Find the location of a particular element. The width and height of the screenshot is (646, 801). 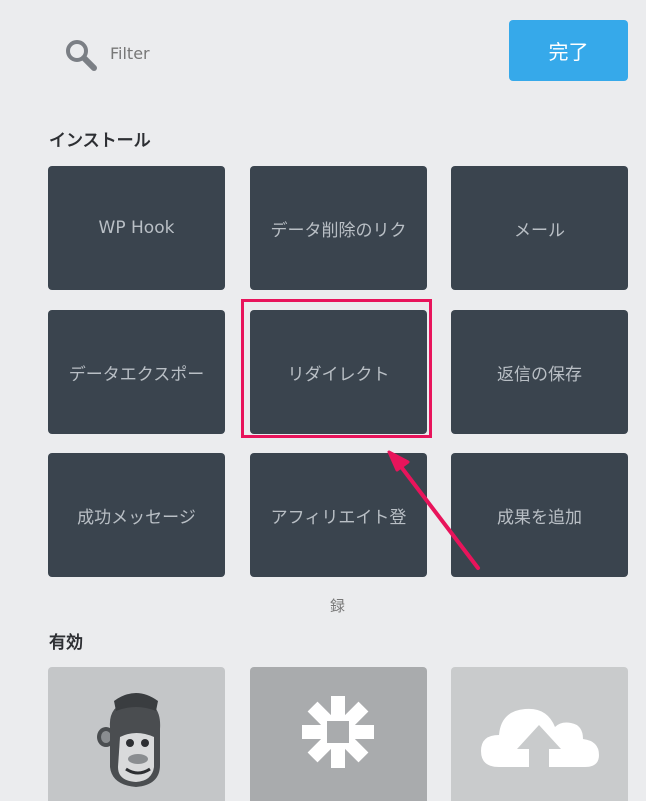

tile-label: メール is located at coordinates (539, 230).